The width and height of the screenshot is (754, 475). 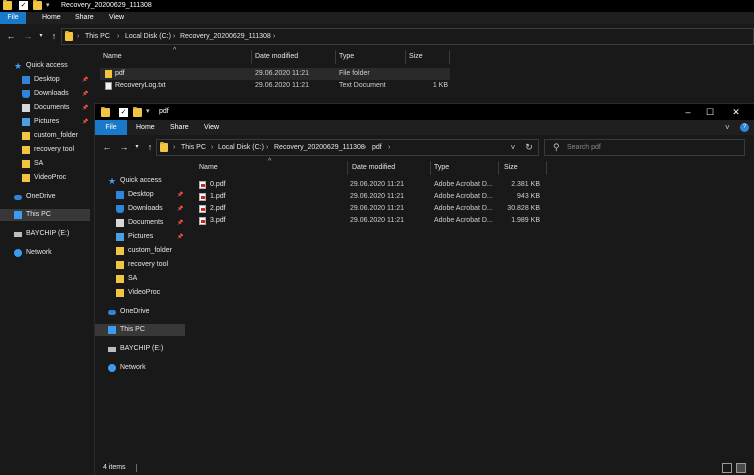 What do you see at coordinates (511, 168) in the screenshot?
I see `front-col-size: Size` at bounding box center [511, 168].